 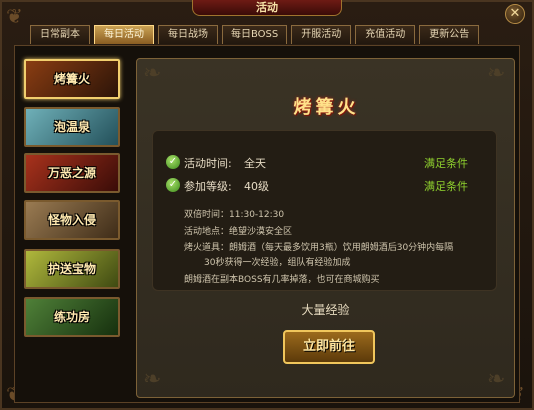 What do you see at coordinates (267, 8) in the screenshot?
I see `window-title: 活动` at bounding box center [267, 8].